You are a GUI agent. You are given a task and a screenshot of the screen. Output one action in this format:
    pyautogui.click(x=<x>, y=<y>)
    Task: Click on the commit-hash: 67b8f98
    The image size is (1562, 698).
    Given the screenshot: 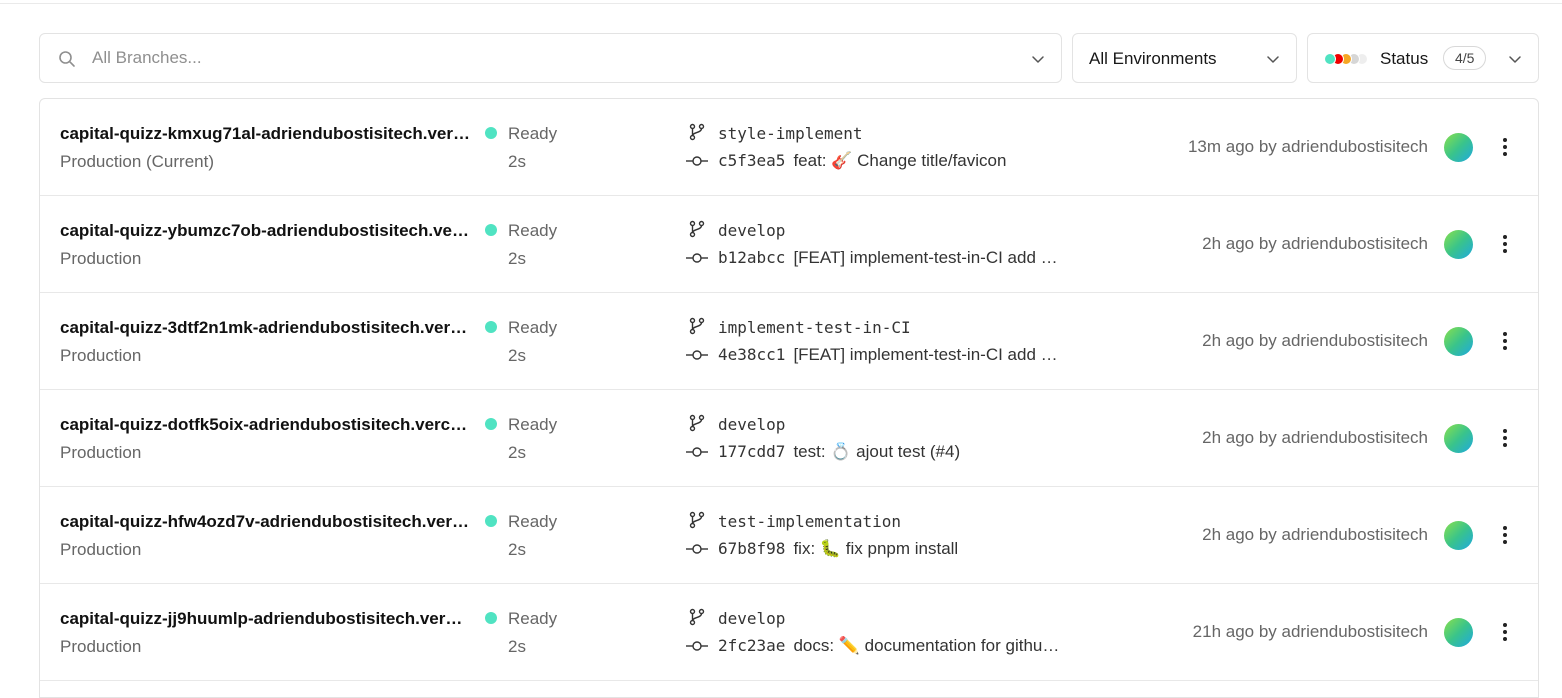 What is the action you would take?
    pyautogui.click(x=751, y=548)
    